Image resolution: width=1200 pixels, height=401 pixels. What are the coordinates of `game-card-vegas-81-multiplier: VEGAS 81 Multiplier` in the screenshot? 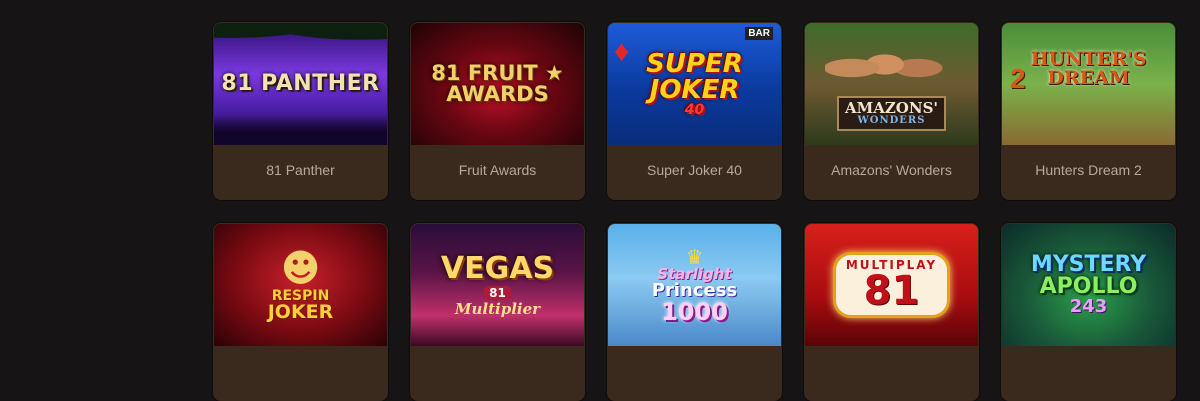 It's located at (497, 312).